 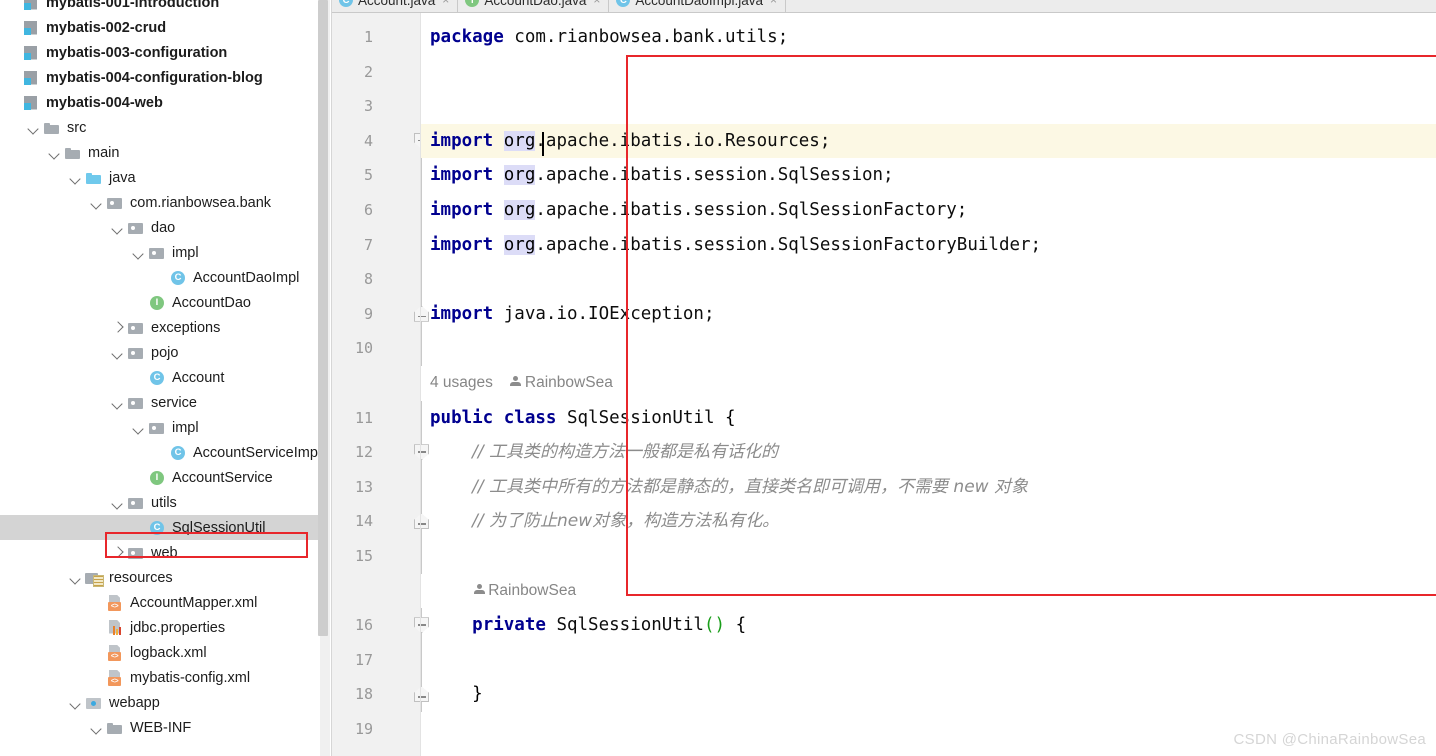 I want to click on tree-item-resources: resources, so click(x=160, y=577).